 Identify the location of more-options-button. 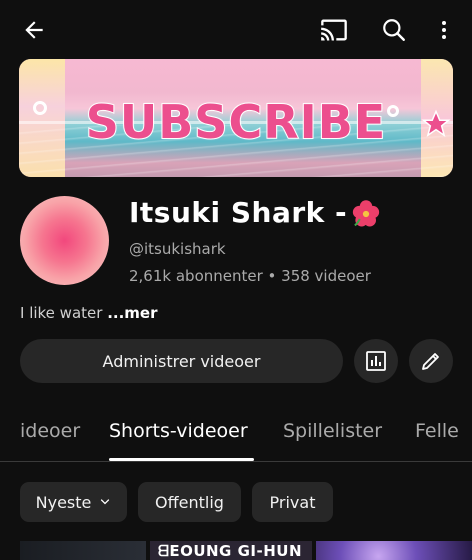
(444, 30).